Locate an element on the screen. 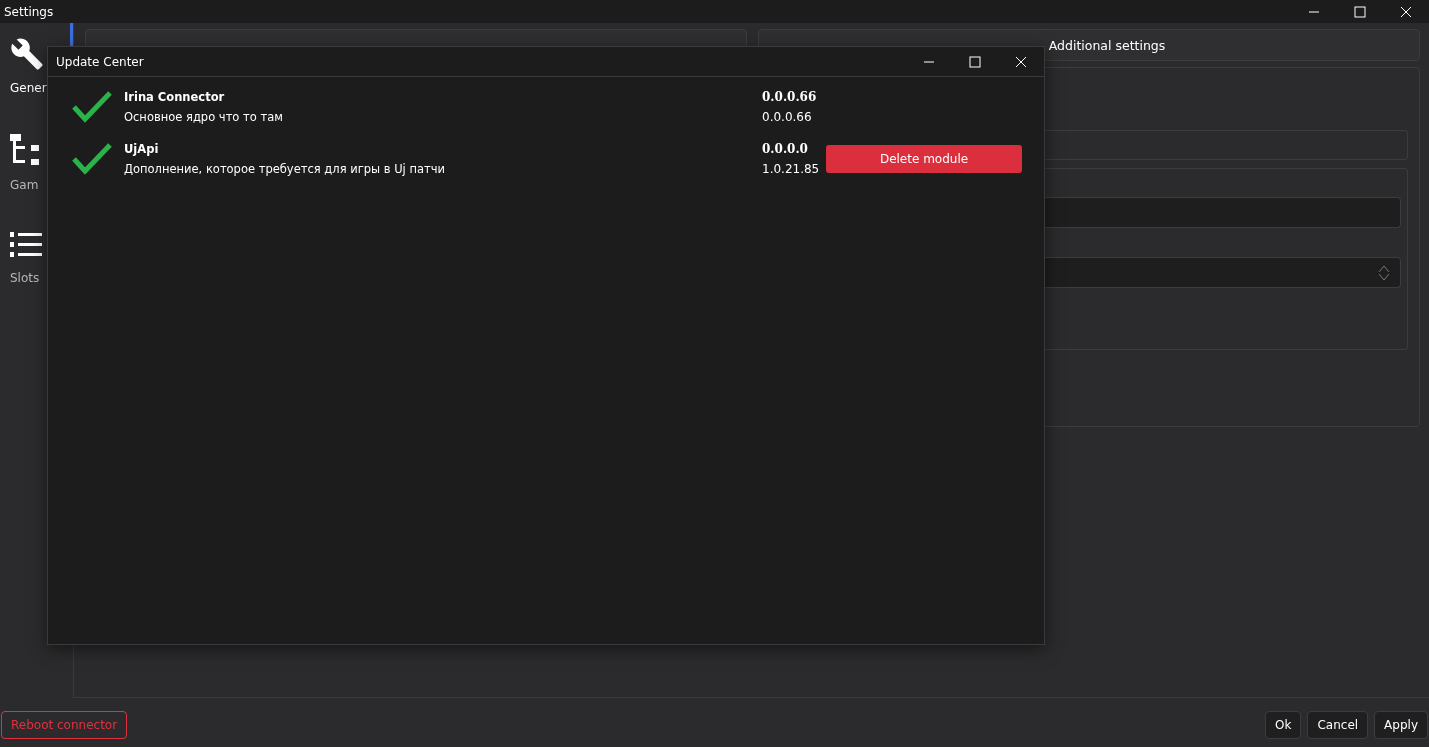  installed-version: 0.0.0.66 is located at coordinates (787, 117).